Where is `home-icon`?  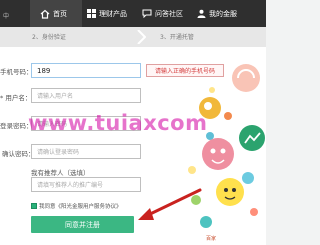 home-icon is located at coordinates (45, 14).